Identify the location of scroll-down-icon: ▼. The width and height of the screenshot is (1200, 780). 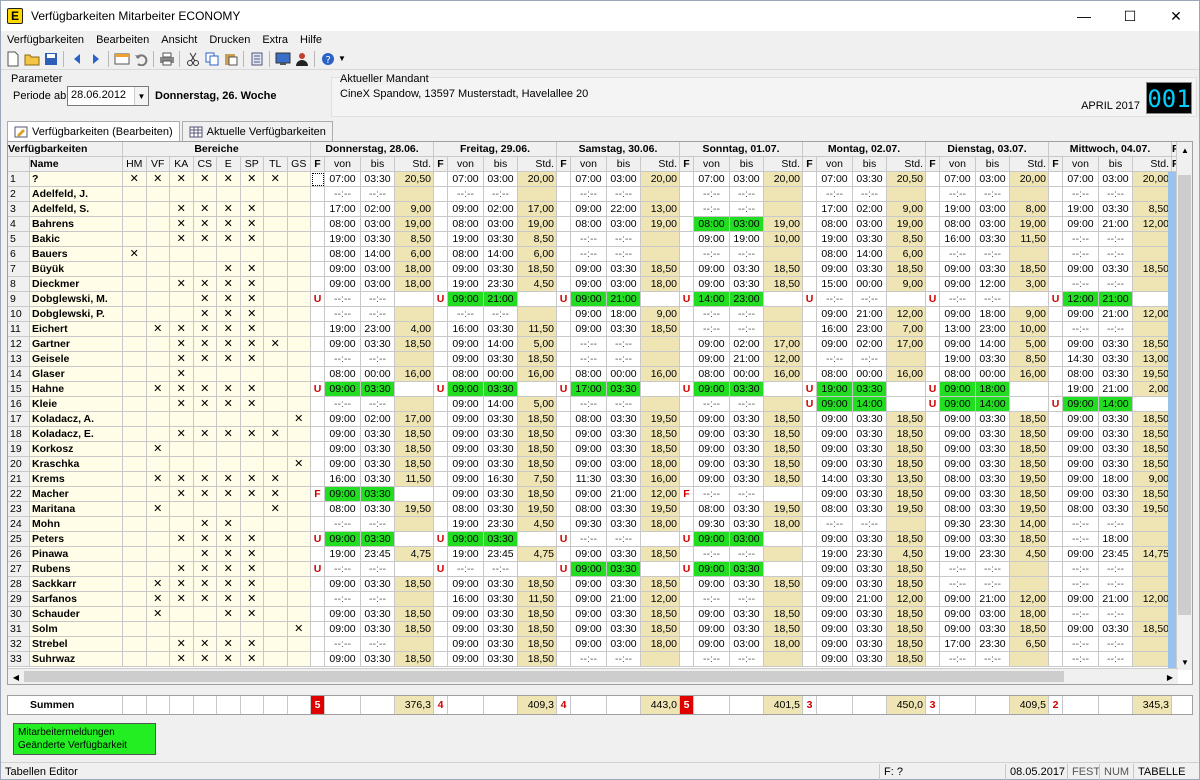
(1184, 662).